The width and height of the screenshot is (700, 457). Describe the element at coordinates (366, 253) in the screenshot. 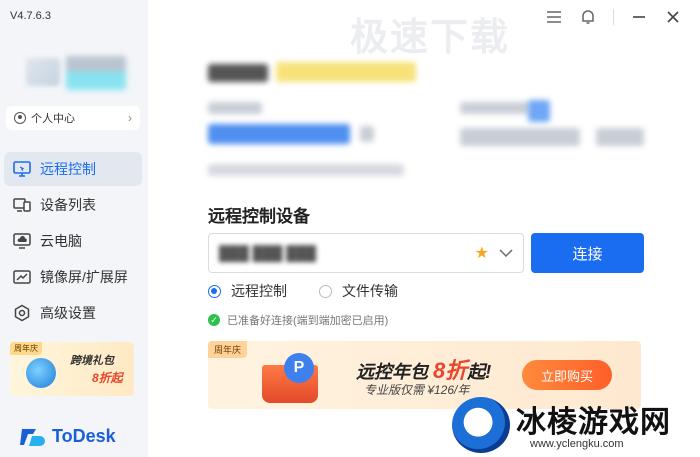

I see `device-code-input: ███ ███ ███ ★` at that location.